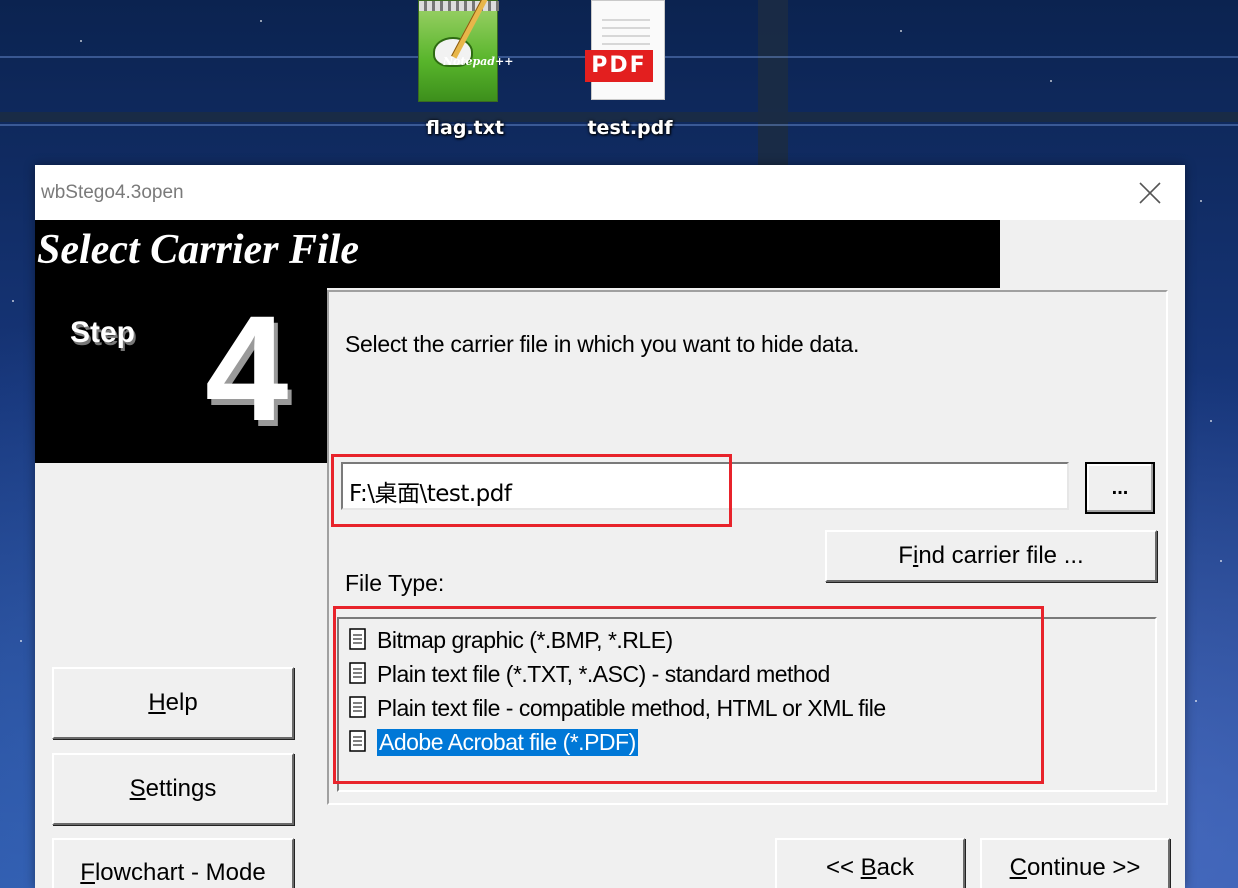 The height and width of the screenshot is (888, 1238). What do you see at coordinates (198, 250) in the screenshot?
I see `page-title: Select Carrier File` at bounding box center [198, 250].